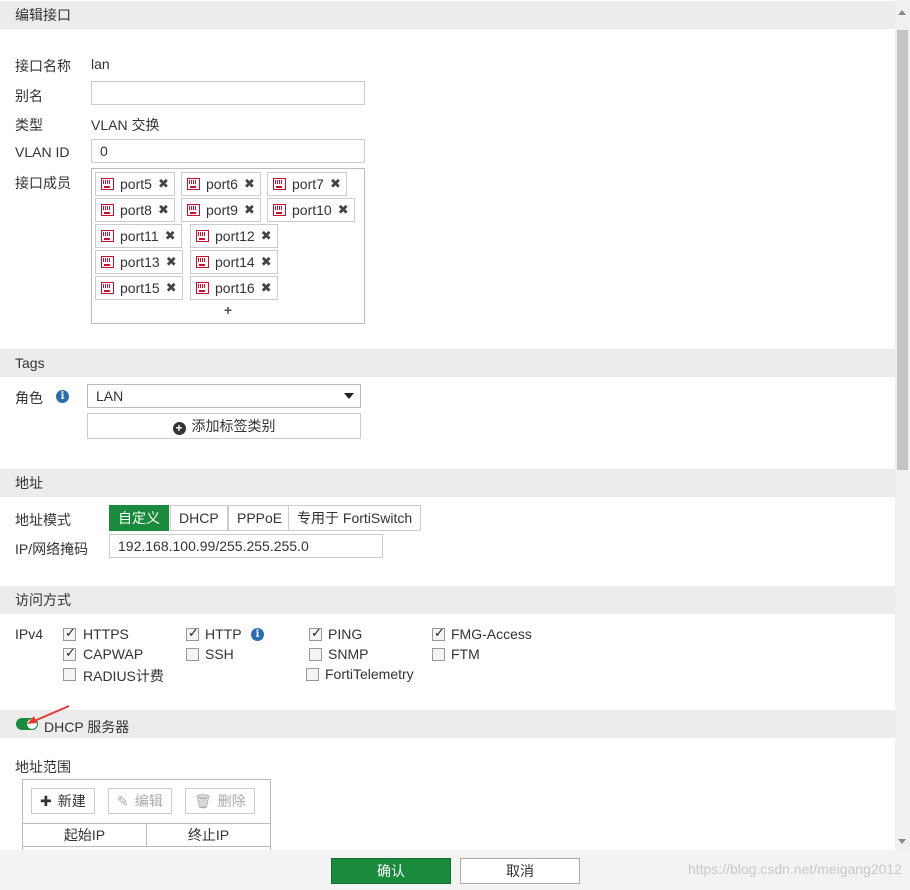  Describe the element at coordinates (234, 288) in the screenshot. I see `member-chip-port16: port16 ✖` at that location.